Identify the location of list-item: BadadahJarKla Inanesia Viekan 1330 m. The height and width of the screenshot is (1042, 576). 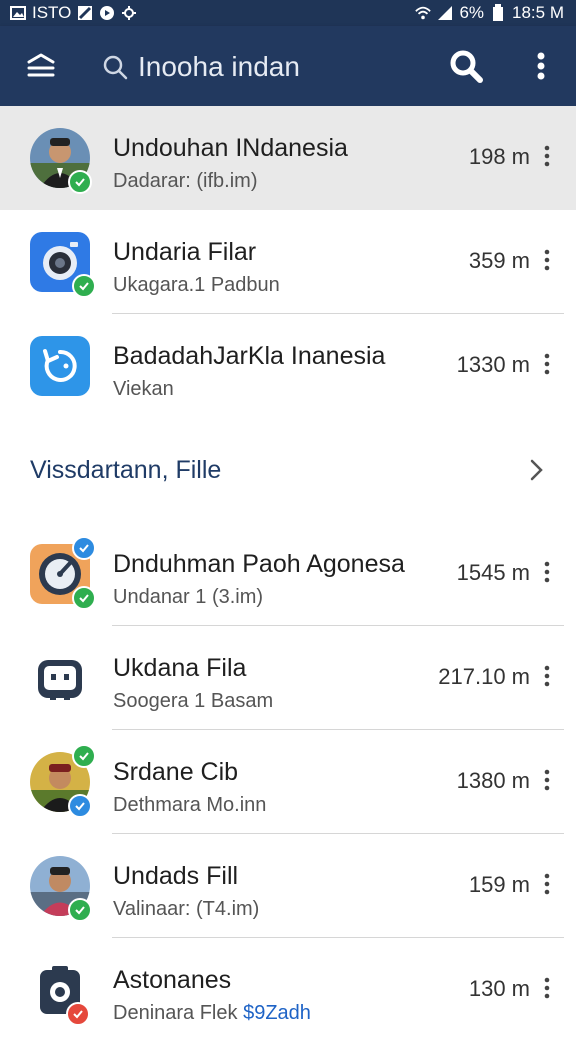
(288, 366).